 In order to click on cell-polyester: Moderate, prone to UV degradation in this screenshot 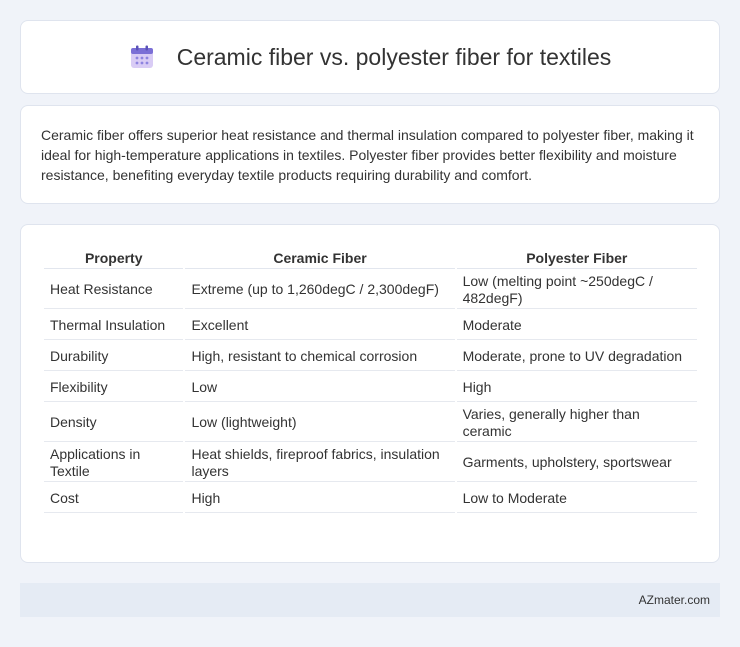, I will do `click(576, 356)`.